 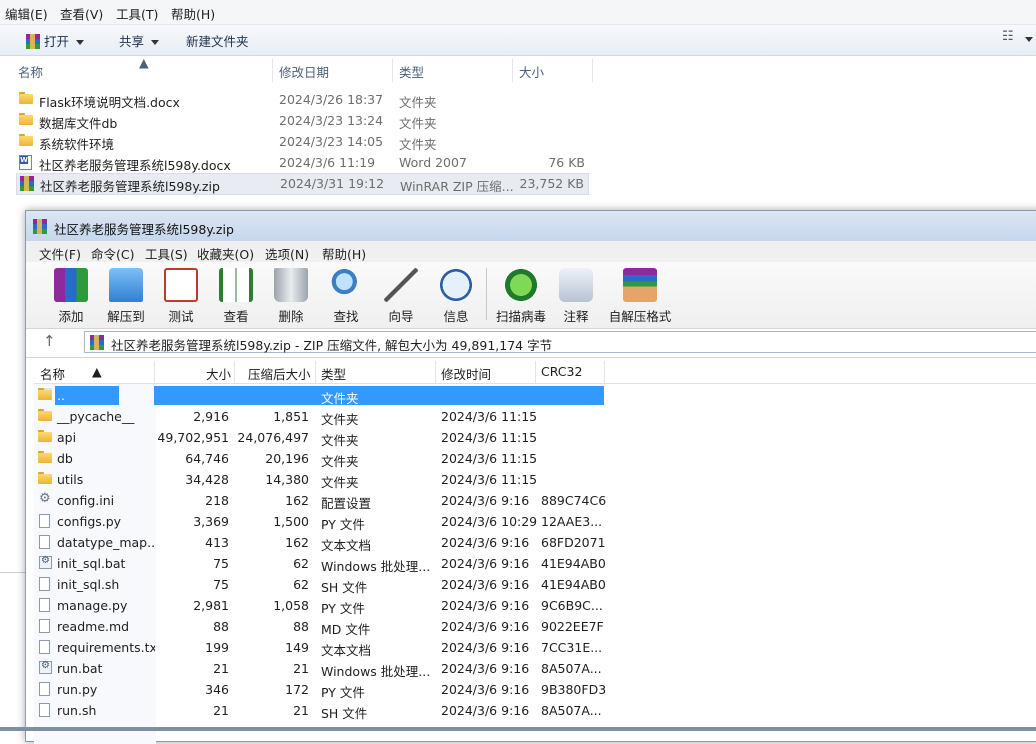 I want to click on menu-view: 查看(V), so click(x=81, y=13).